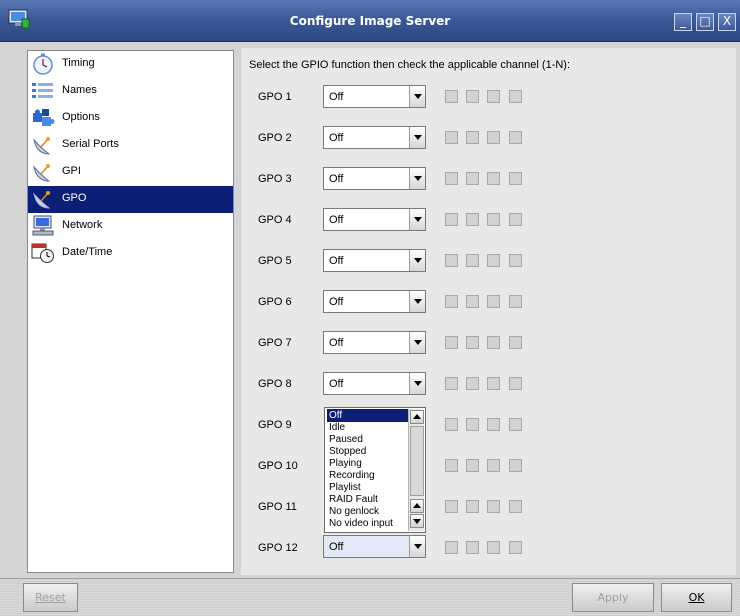 The width and height of the screenshot is (740, 616). Describe the element at coordinates (705, 22) in the screenshot. I see `maximize-button: □` at that location.